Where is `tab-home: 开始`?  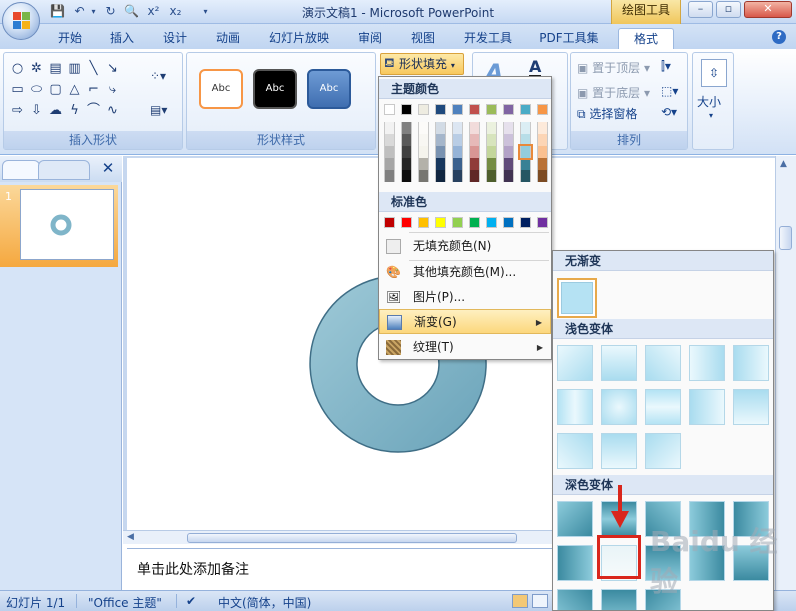
tab-home: 开始 is located at coordinates (70, 38).